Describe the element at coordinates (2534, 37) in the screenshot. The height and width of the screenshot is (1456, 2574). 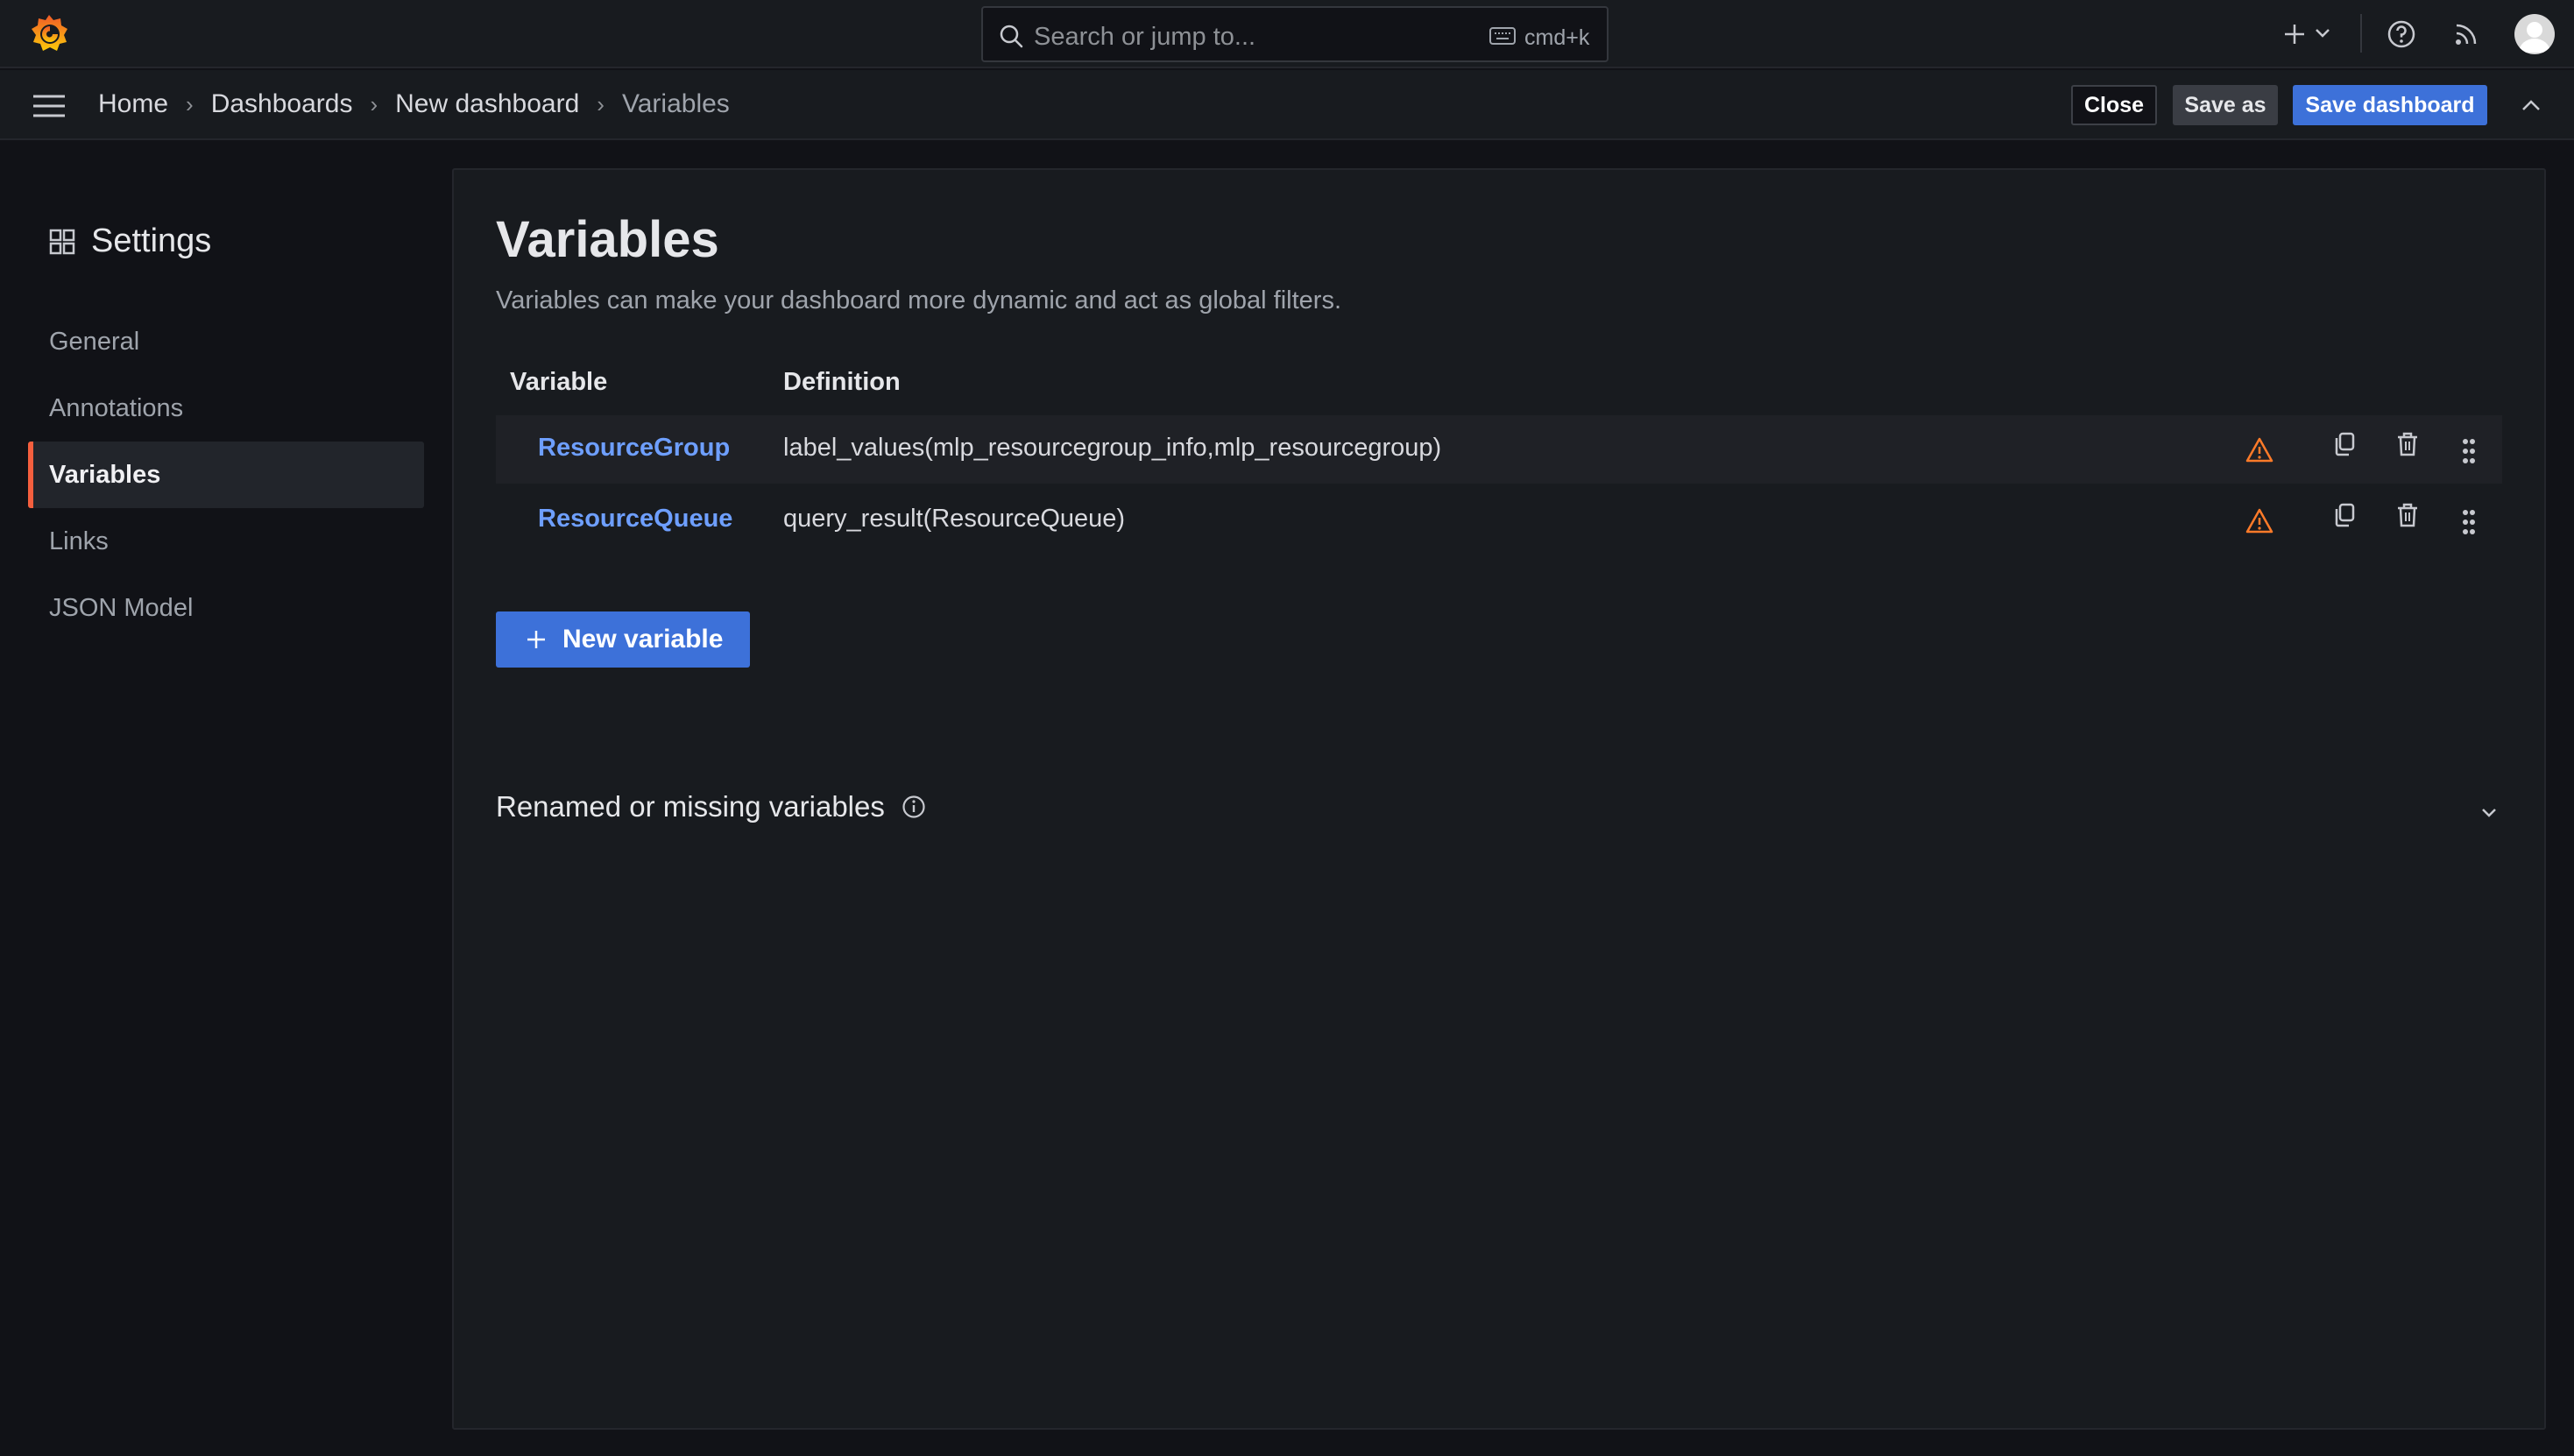
I see `user-icon` at that location.